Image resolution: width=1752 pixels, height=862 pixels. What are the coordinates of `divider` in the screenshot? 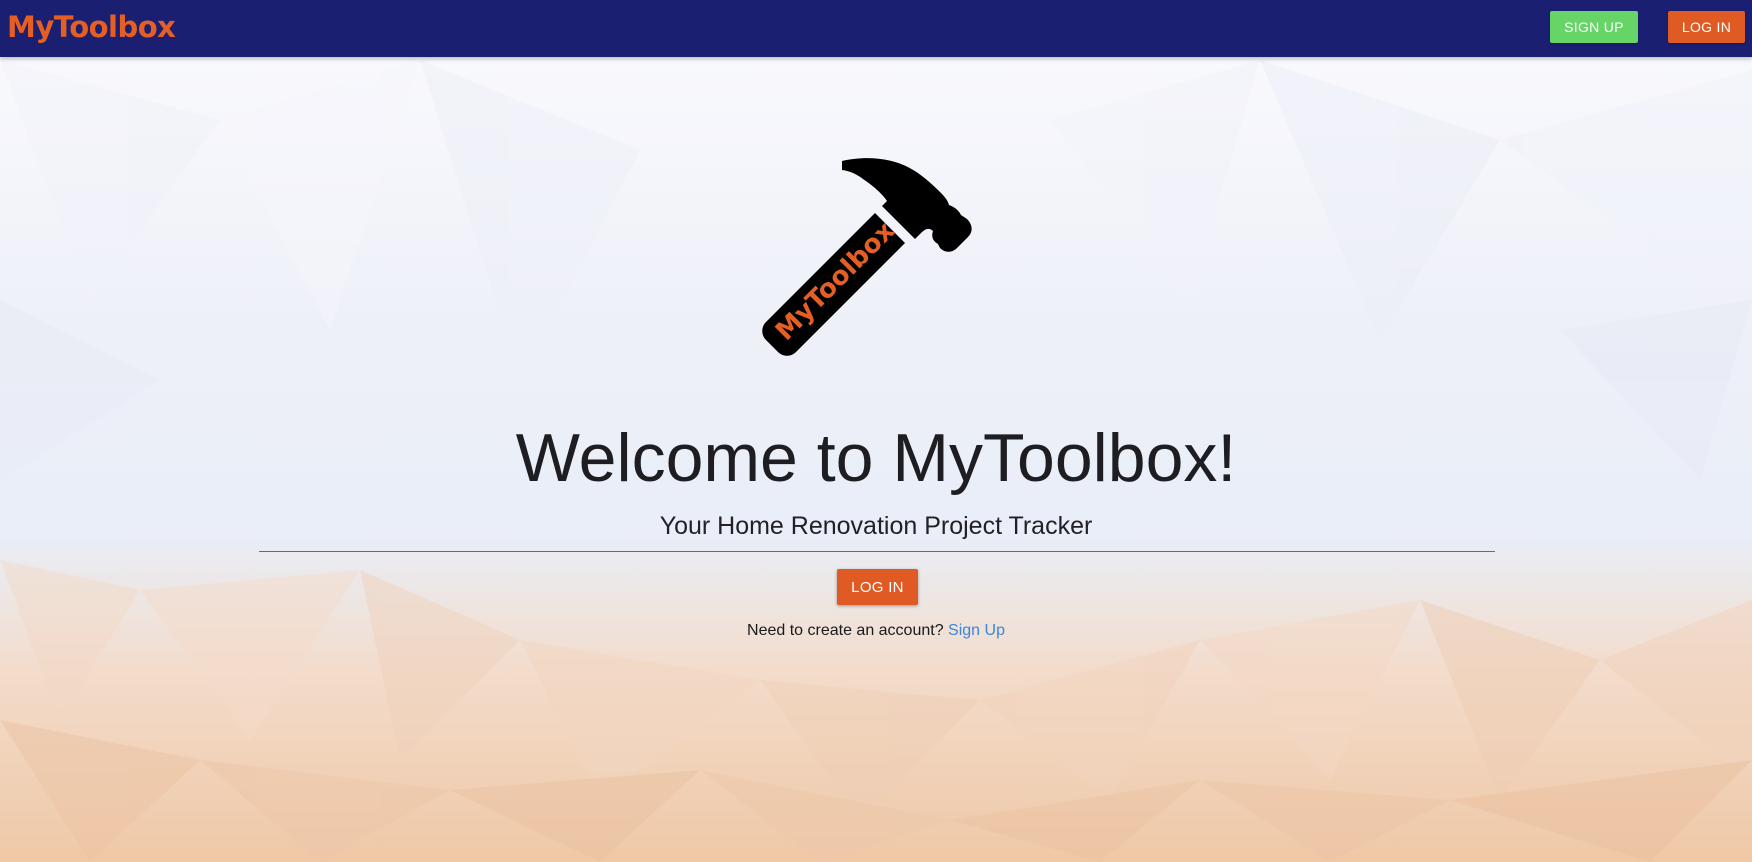 It's located at (877, 551).